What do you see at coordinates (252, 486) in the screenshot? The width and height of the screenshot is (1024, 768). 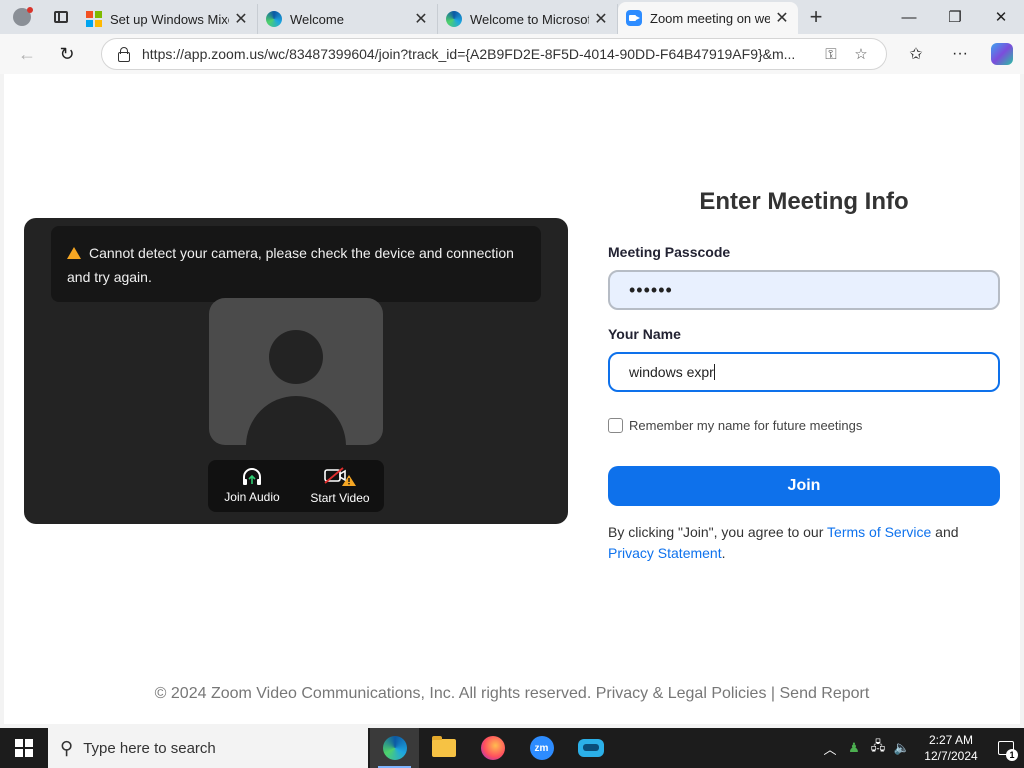 I see `join-audio-button: Join Audio` at bounding box center [252, 486].